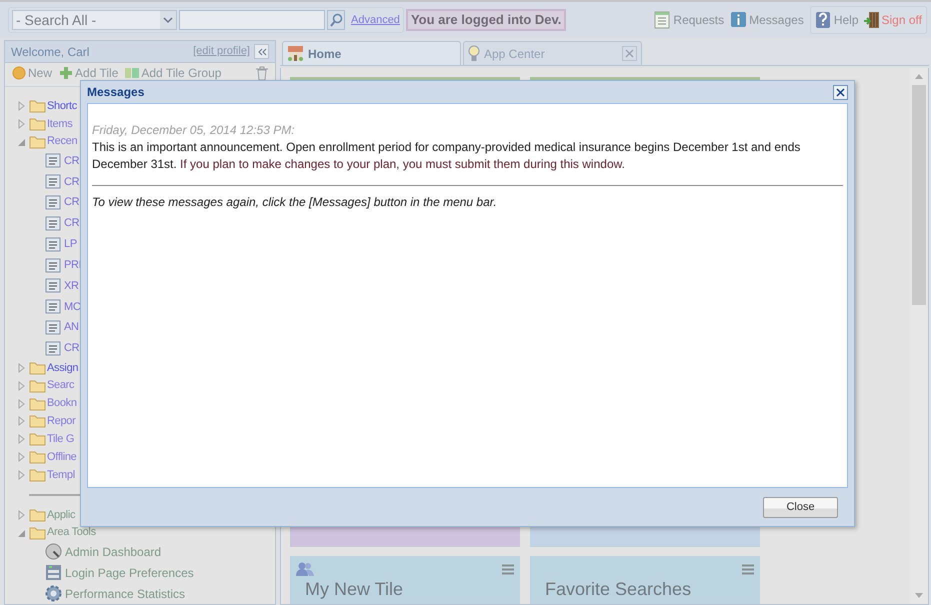 This screenshot has height=605, width=931. What do you see at coordinates (60, 385) in the screenshot?
I see `tree-folder: Searc` at bounding box center [60, 385].